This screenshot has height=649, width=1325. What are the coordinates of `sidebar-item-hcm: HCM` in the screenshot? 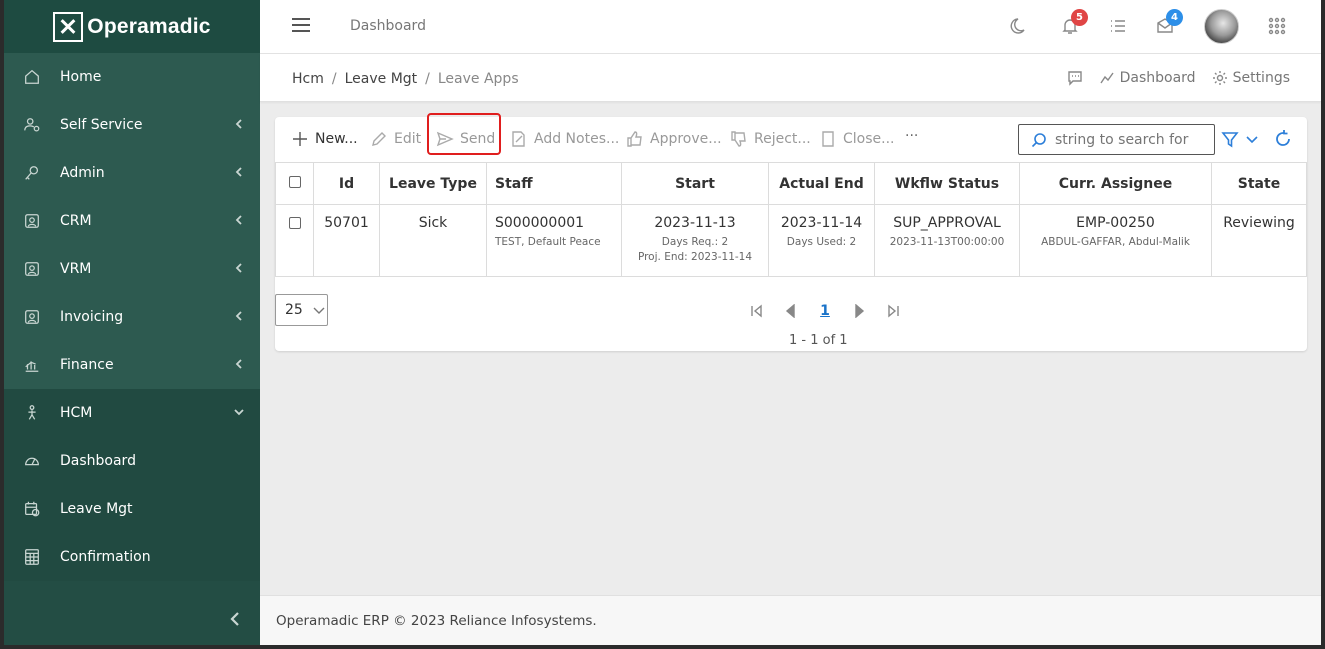 It's located at (132, 413).